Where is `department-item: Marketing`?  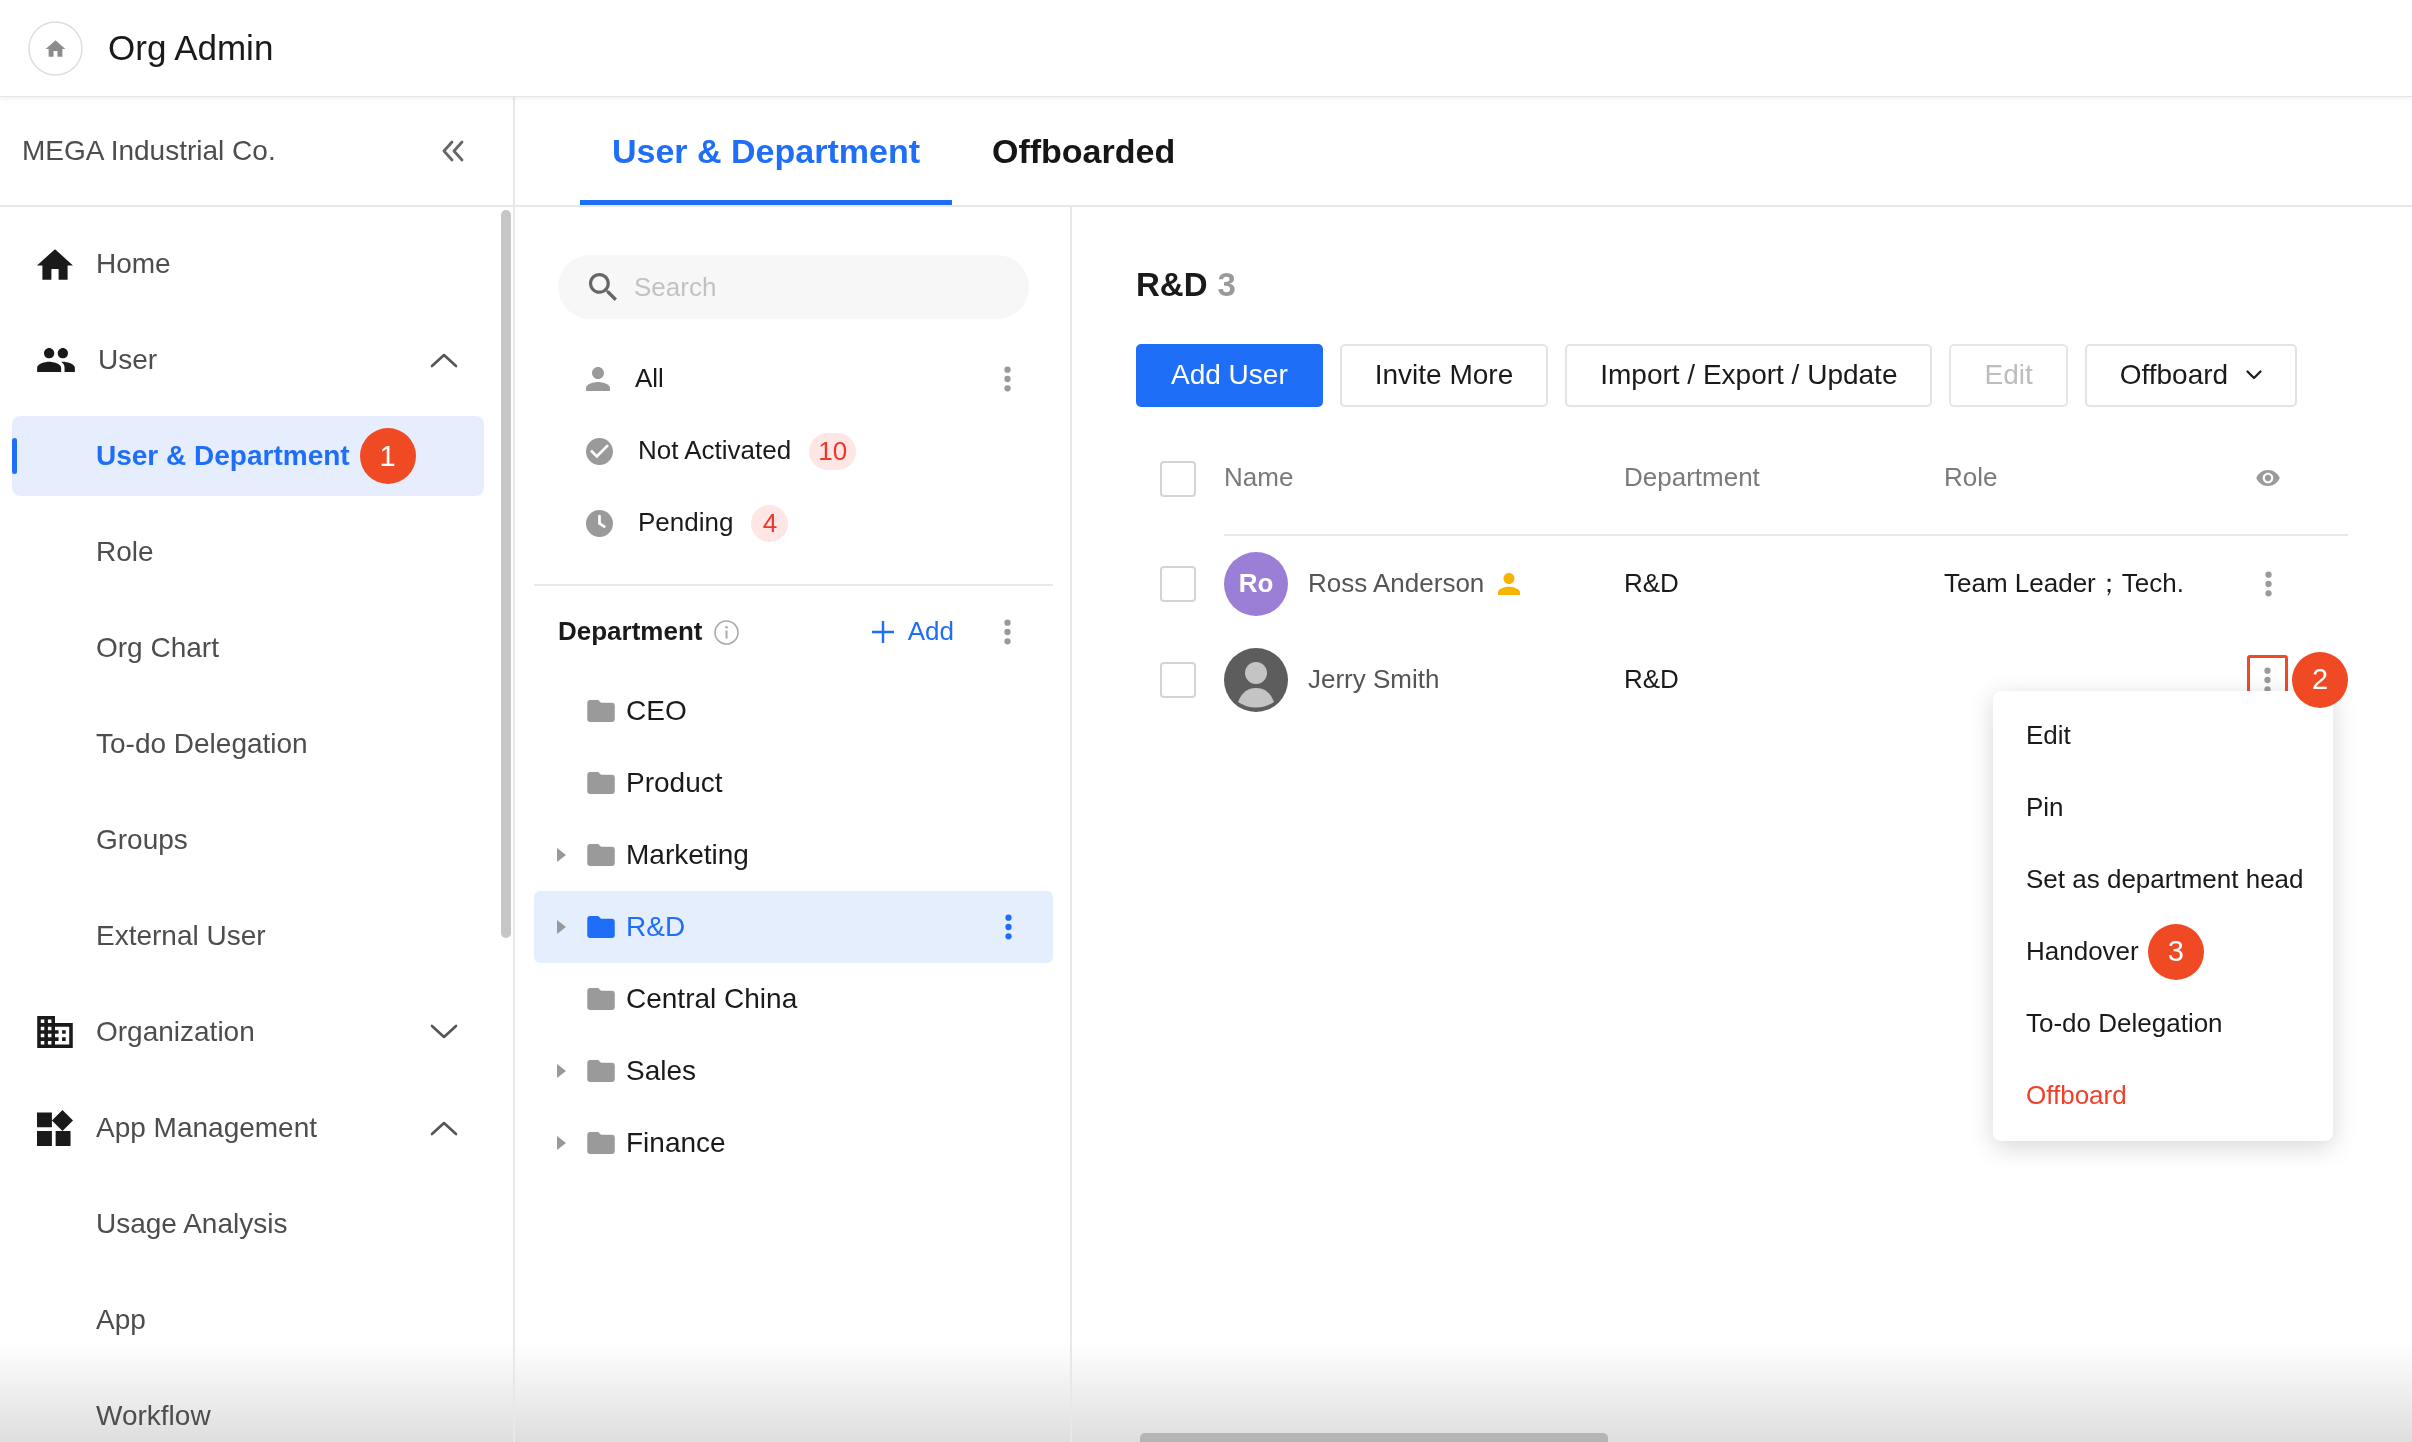 department-item: Marketing is located at coordinates (793, 855).